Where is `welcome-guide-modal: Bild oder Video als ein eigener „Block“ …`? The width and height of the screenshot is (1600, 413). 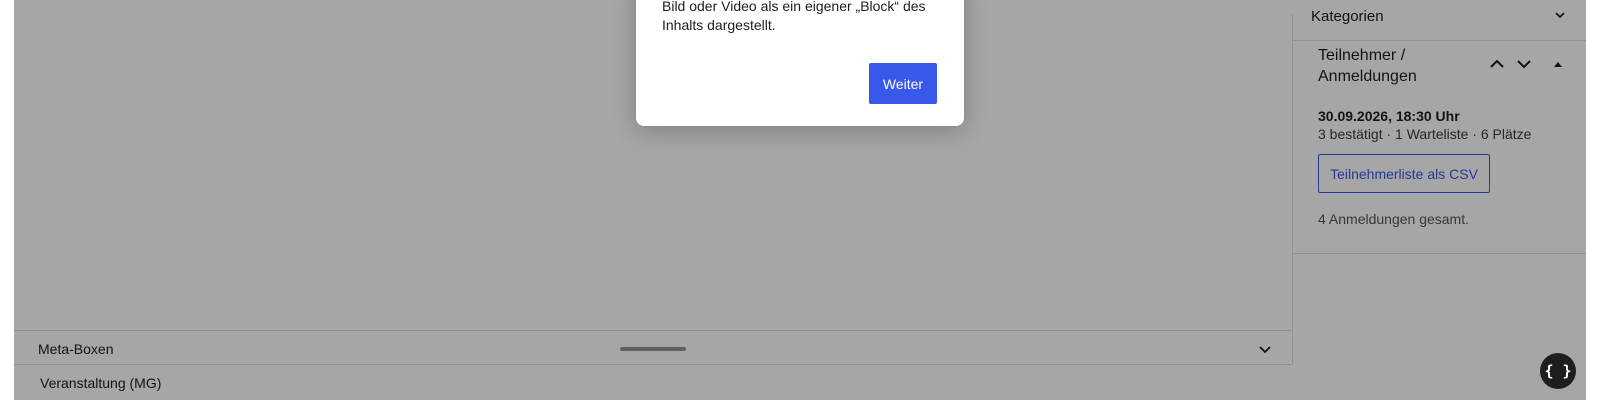 welcome-guide-modal: Bild oder Video als ein eigener „Block“ … is located at coordinates (800, 63).